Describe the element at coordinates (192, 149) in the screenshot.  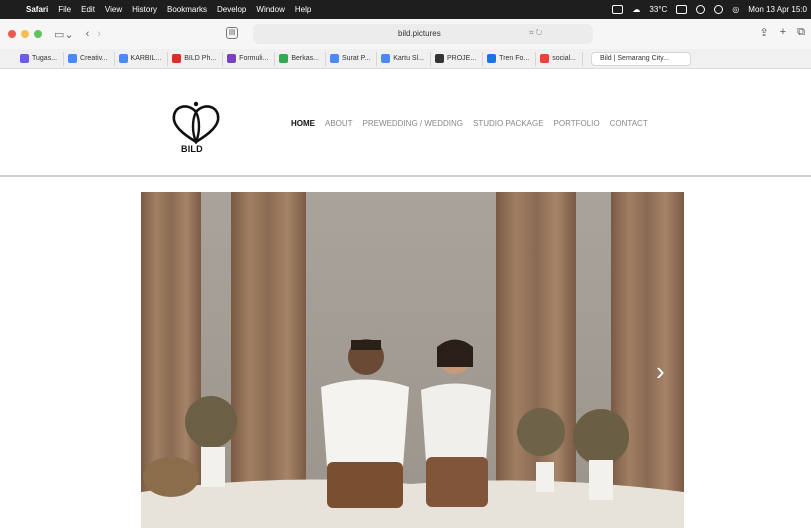
I see `logo-text: BILD` at that location.